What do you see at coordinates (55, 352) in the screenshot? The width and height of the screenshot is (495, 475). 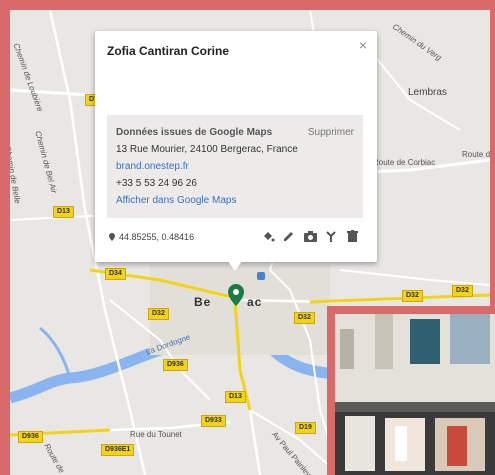 I see `river-branch` at bounding box center [55, 352].